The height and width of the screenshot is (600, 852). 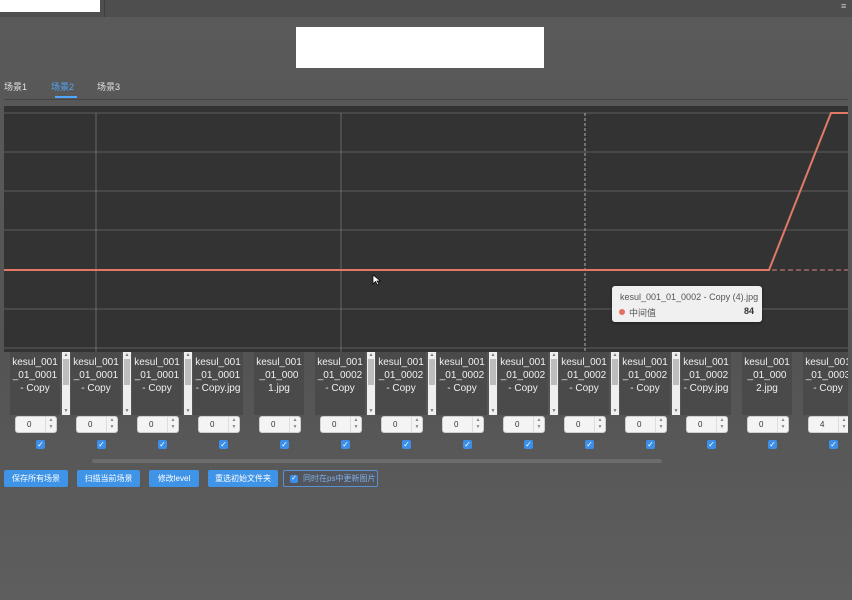 I want to click on top-left-field, so click(x=50, y=6).